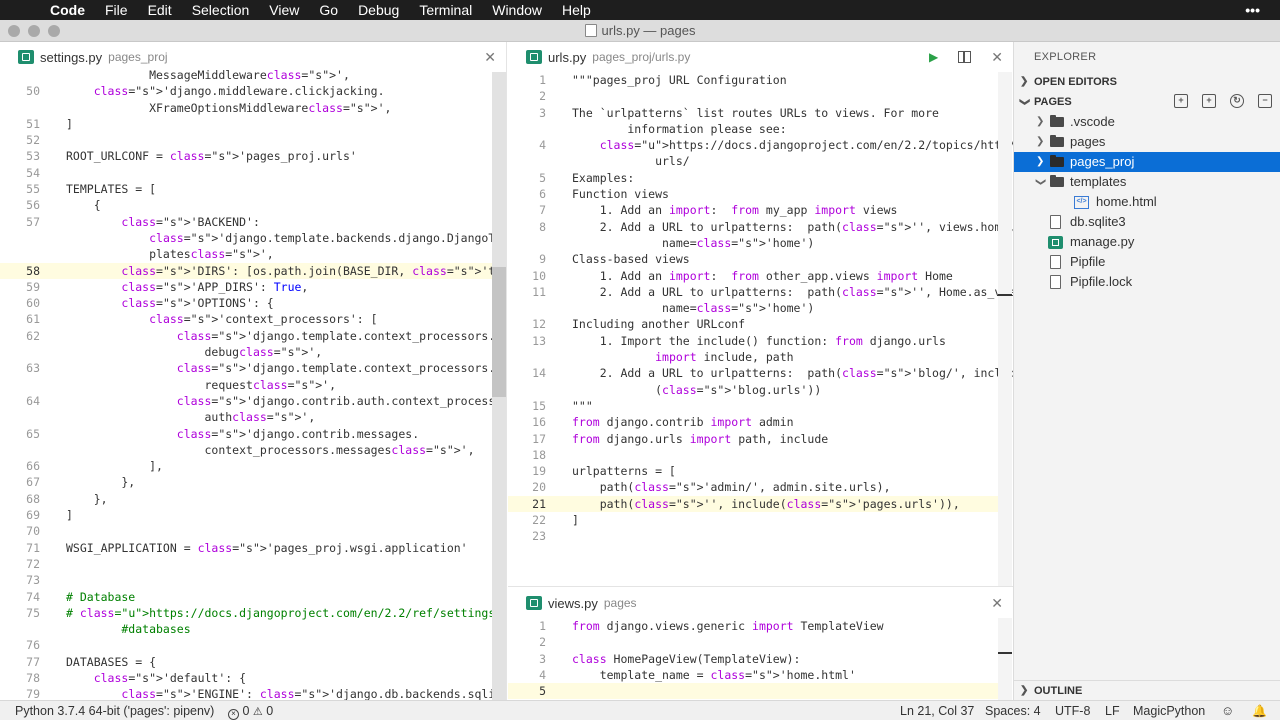  What do you see at coordinates (1147, 242) in the screenshot?
I see `tree-item-manage-py: manage.py` at bounding box center [1147, 242].